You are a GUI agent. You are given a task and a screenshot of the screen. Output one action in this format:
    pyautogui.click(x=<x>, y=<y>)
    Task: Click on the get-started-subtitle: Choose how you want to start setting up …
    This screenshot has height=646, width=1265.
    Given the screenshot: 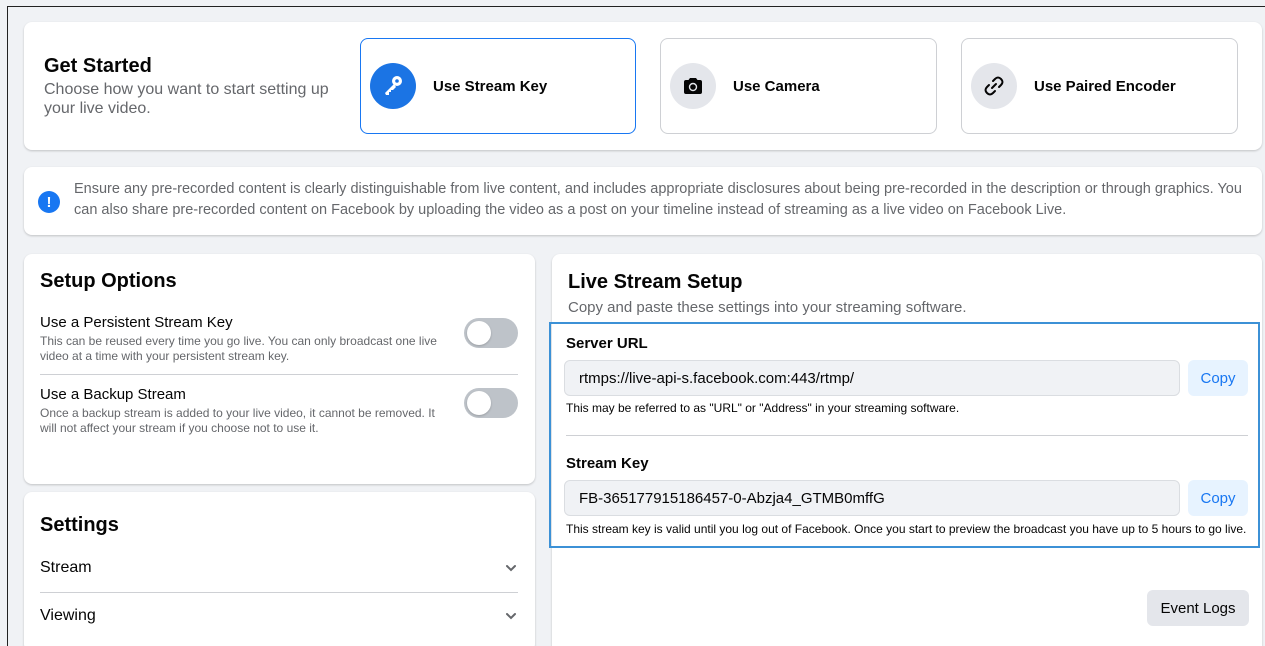 What is the action you would take?
    pyautogui.click(x=186, y=99)
    